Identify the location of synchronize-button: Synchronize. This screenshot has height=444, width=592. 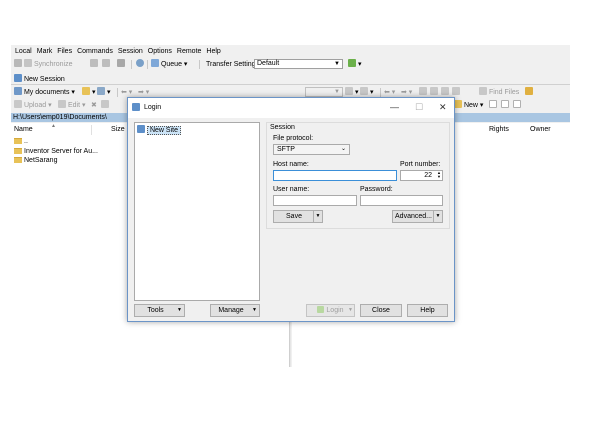
(48, 64).